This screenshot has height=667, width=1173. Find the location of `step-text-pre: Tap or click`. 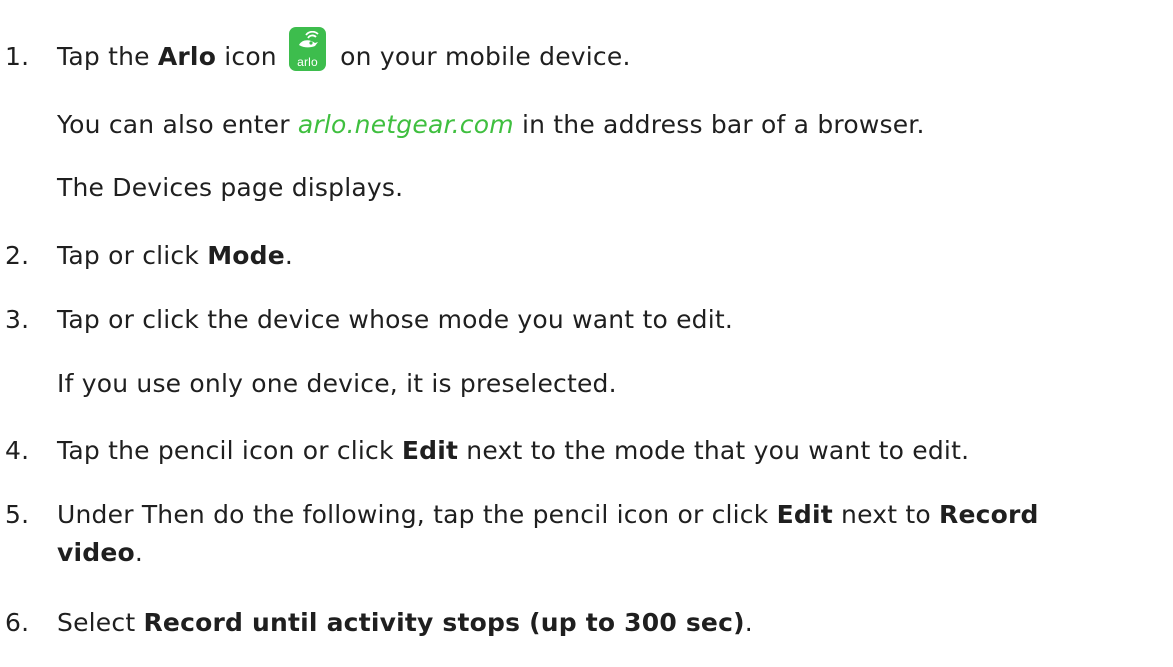

step-text-pre: Tap or click is located at coordinates (132, 255).